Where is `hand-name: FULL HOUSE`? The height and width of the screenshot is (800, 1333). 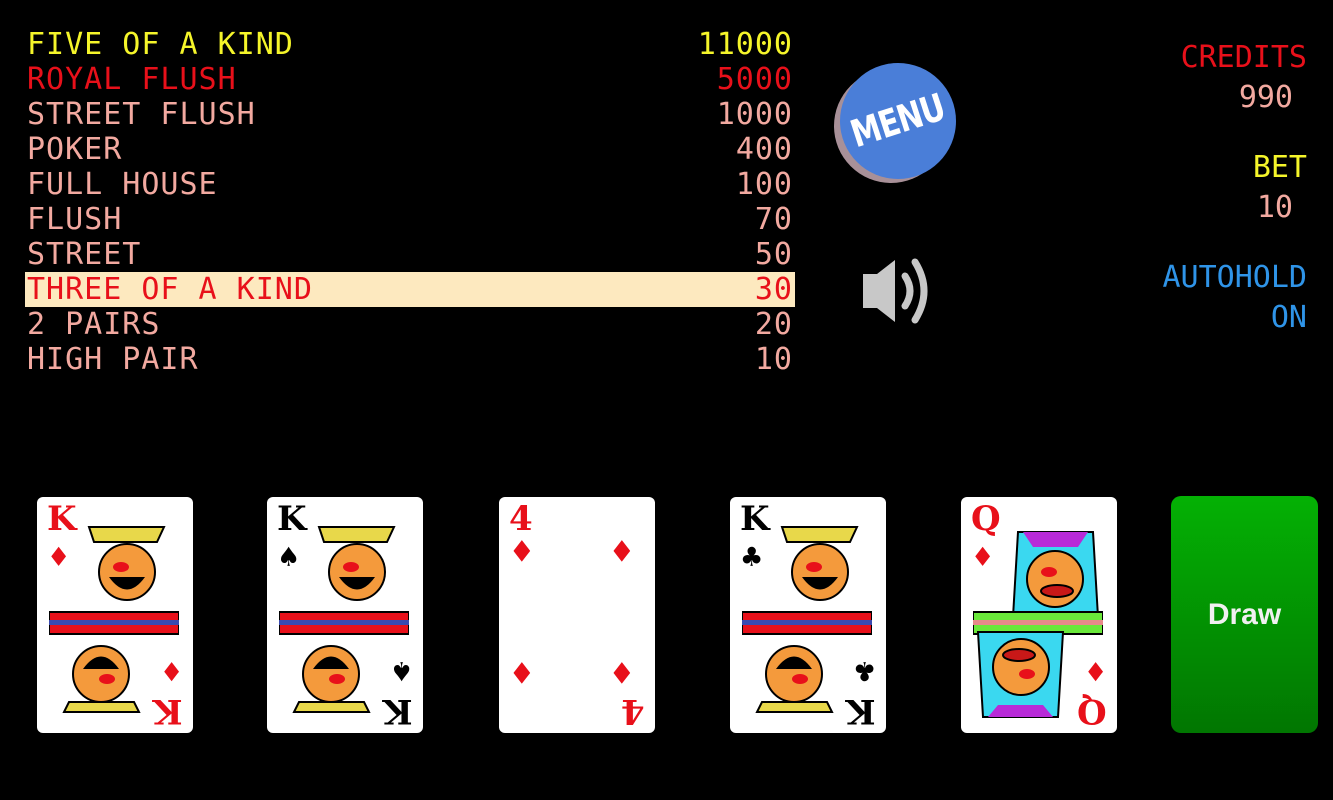
hand-name: FULL HOUSE is located at coordinates (122, 184).